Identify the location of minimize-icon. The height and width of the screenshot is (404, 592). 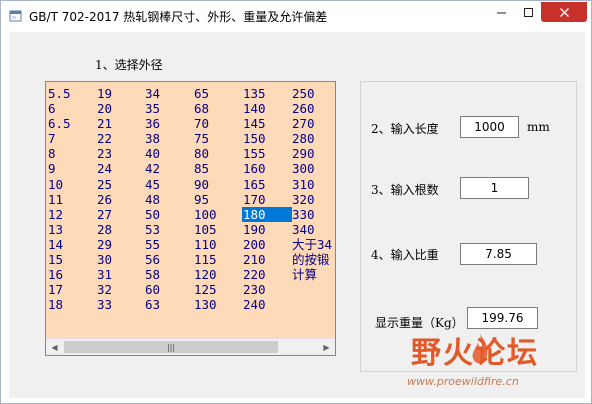
(501, 12).